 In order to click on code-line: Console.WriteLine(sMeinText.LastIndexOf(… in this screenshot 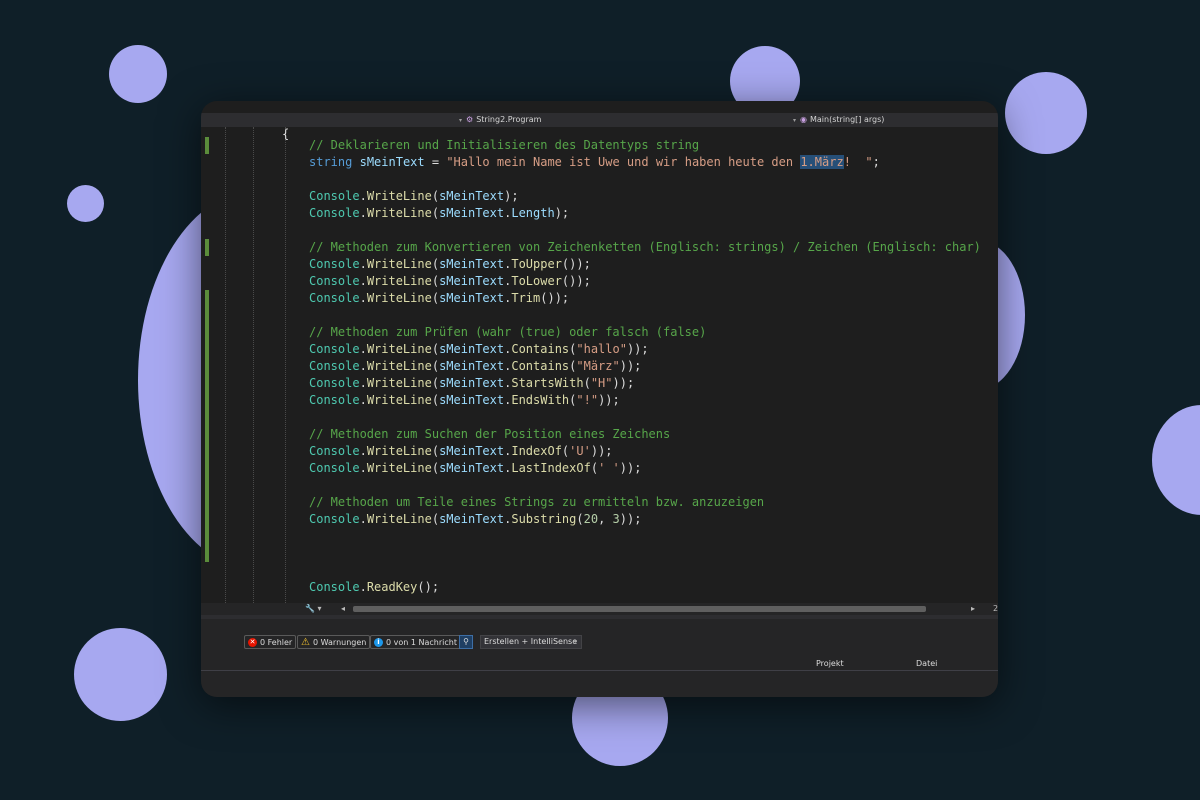, I will do `click(645, 468)`.